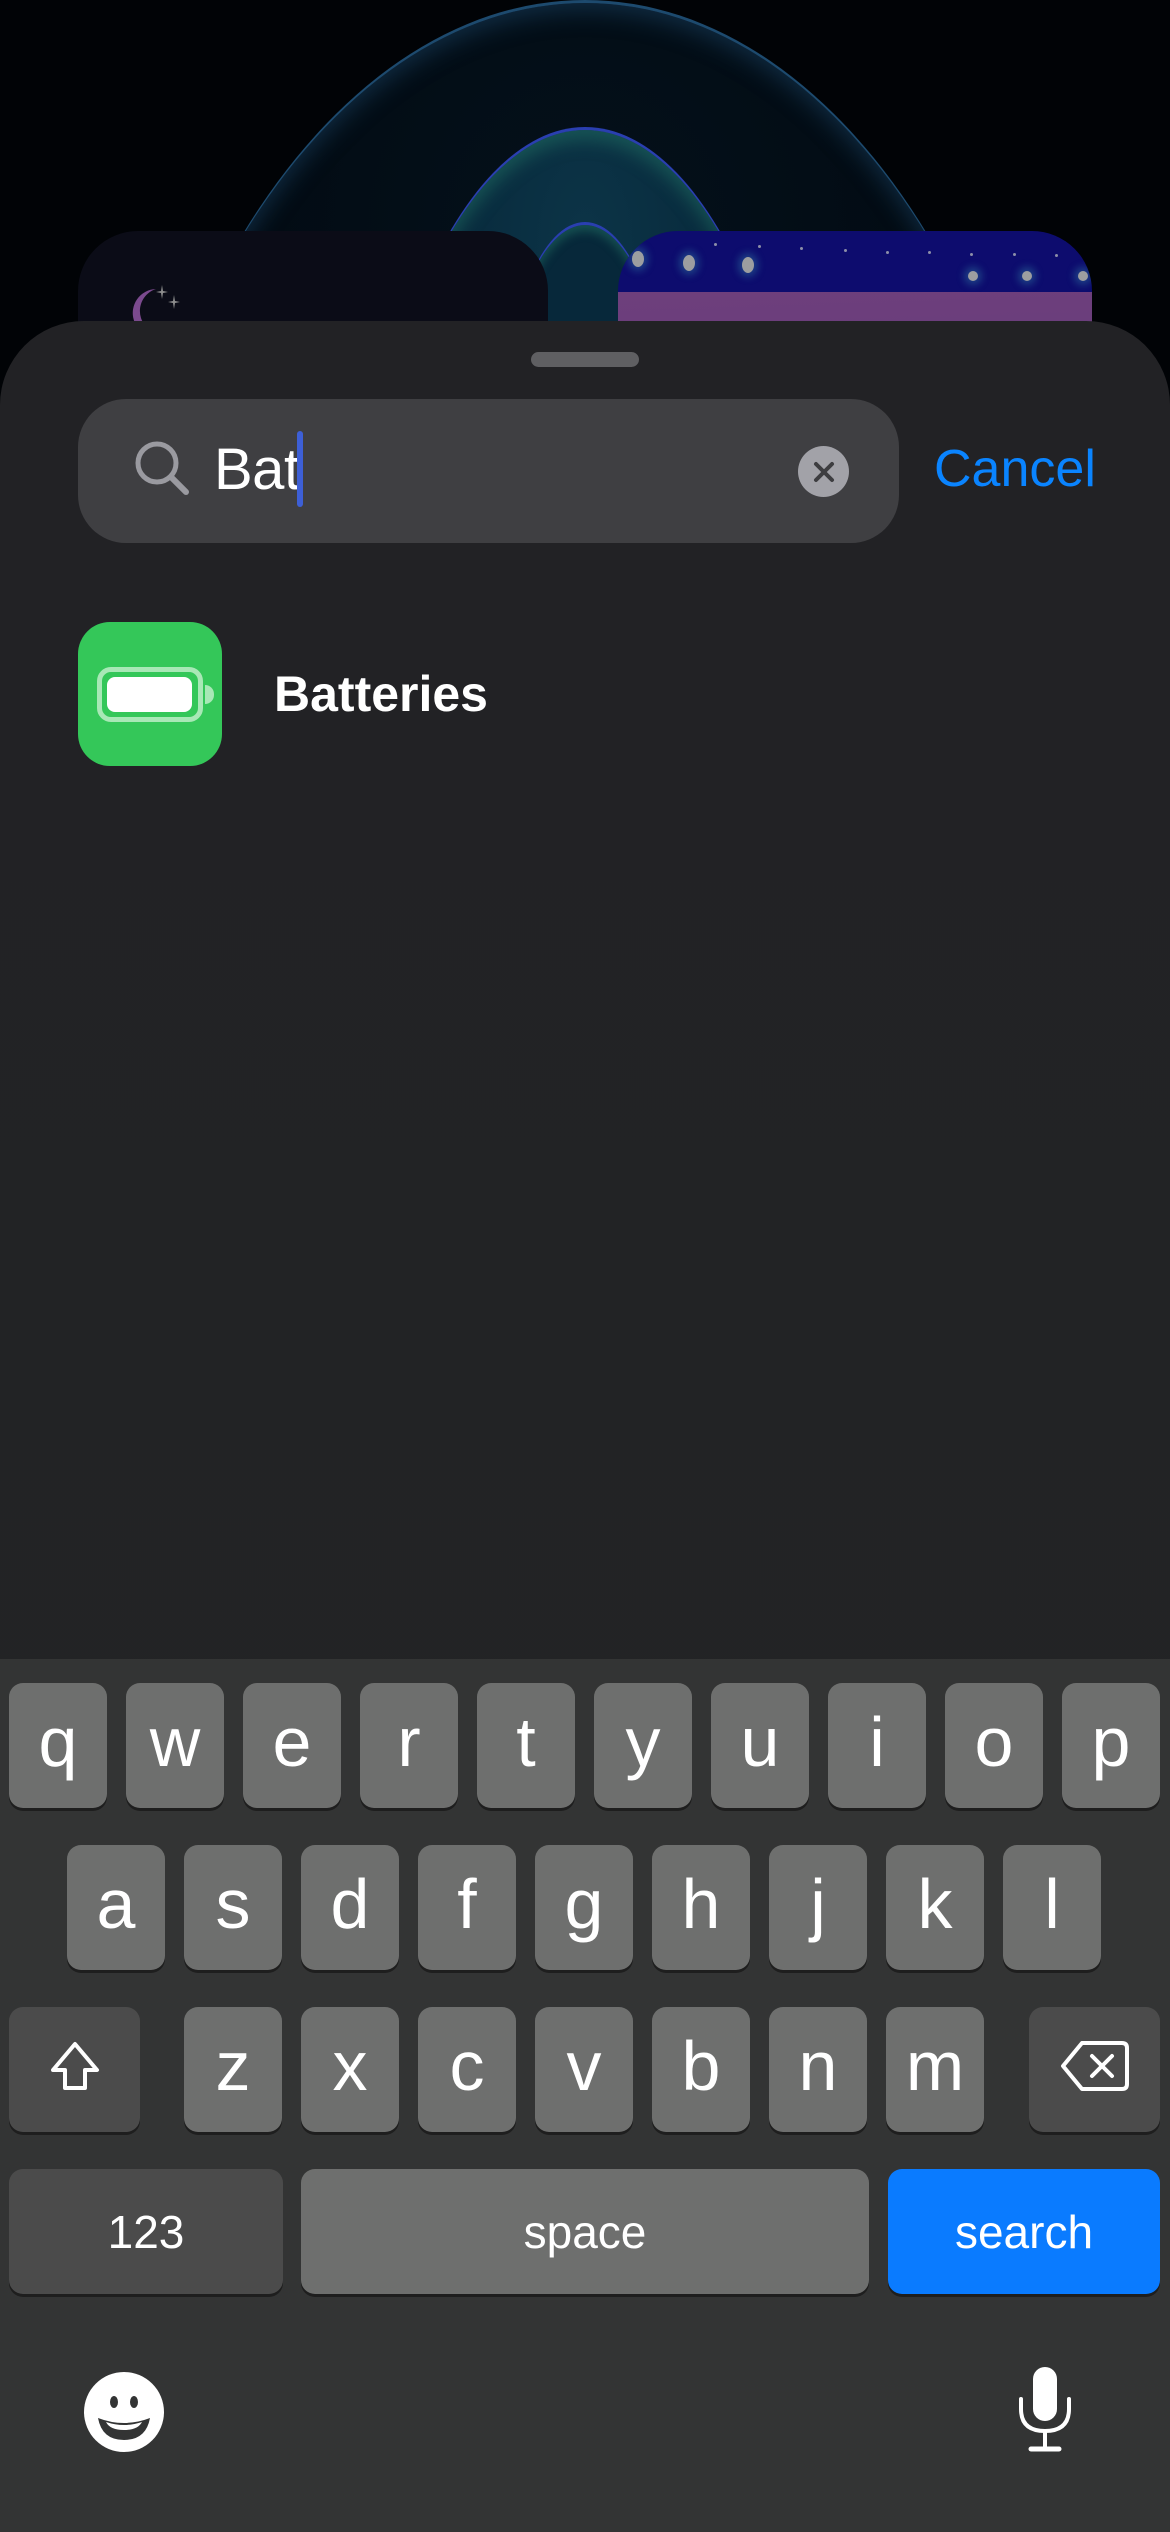  What do you see at coordinates (585, 2231) in the screenshot?
I see `space-key: space` at bounding box center [585, 2231].